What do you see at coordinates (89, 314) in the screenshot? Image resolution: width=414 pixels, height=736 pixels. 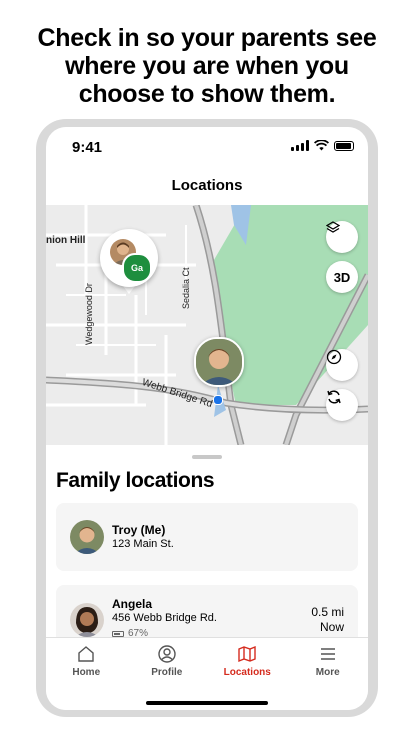 I see `map-label-street: Wedgewood Dr` at bounding box center [89, 314].